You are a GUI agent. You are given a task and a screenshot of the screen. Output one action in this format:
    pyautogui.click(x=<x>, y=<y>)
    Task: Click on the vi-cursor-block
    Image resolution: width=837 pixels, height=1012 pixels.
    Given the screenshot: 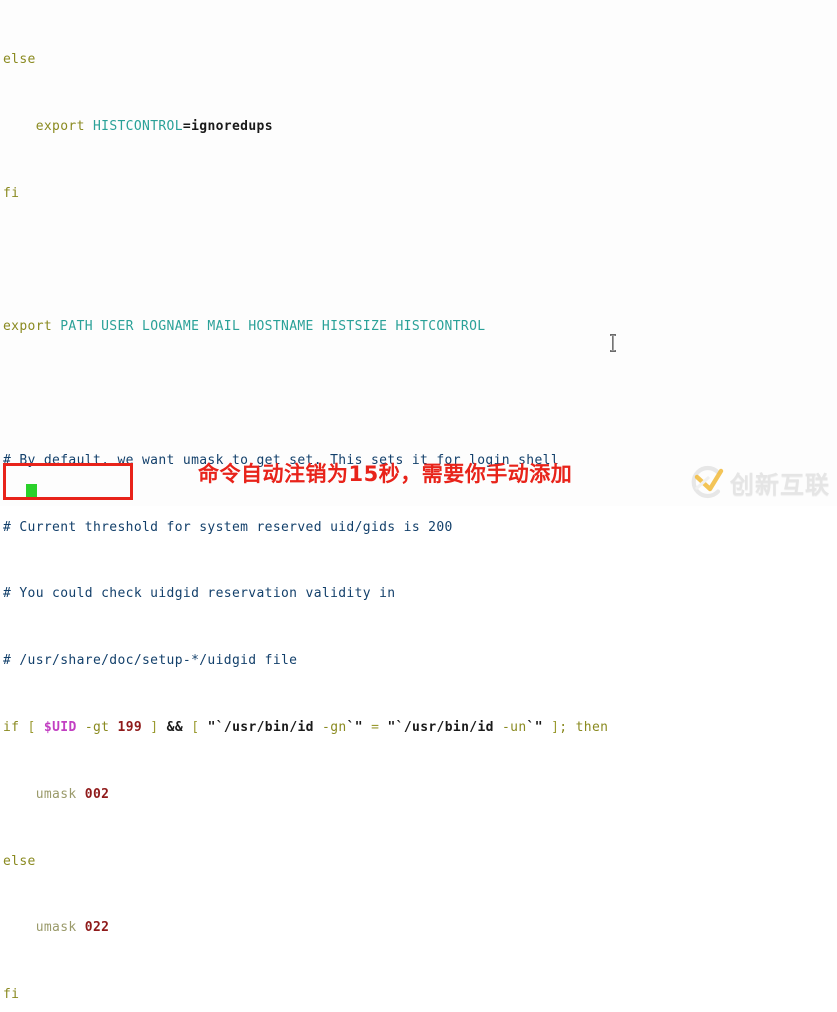 What is the action you would take?
    pyautogui.click(x=31, y=491)
    